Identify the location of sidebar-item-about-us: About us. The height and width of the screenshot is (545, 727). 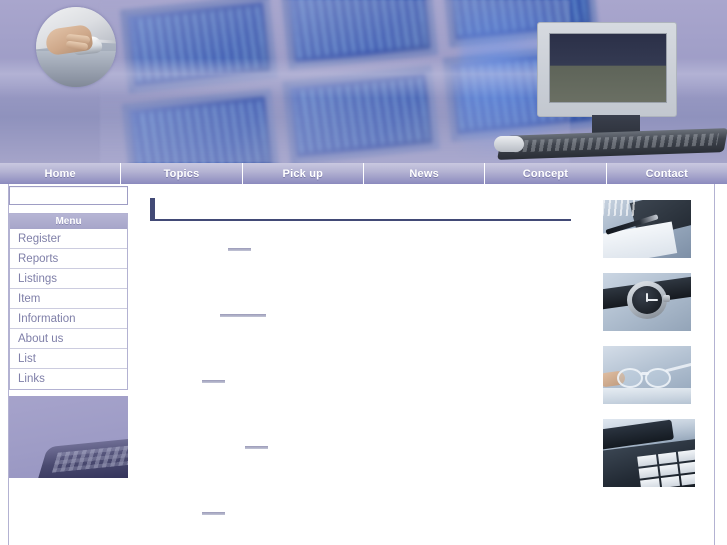
(68, 339).